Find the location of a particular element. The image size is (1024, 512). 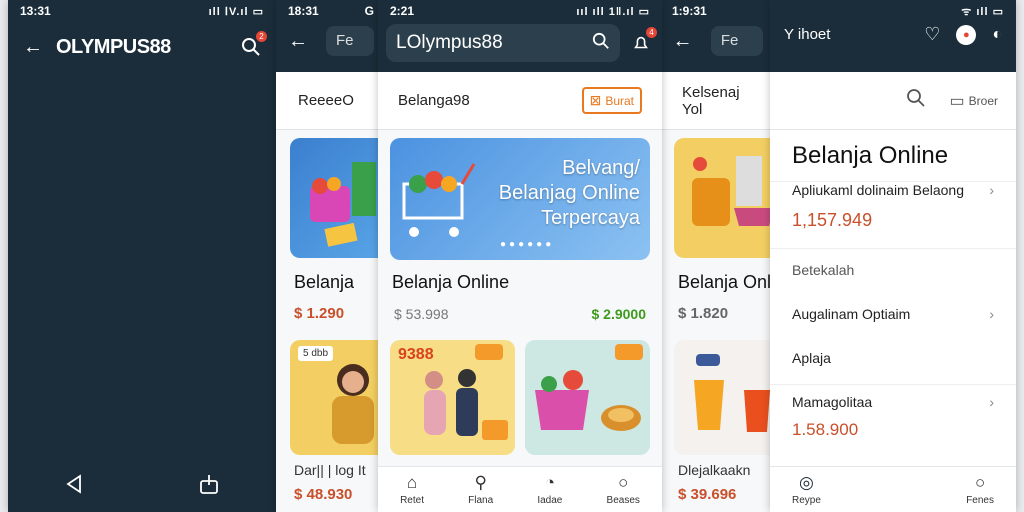

nav-profile-label: Fenes is located at coordinates (980, 500).